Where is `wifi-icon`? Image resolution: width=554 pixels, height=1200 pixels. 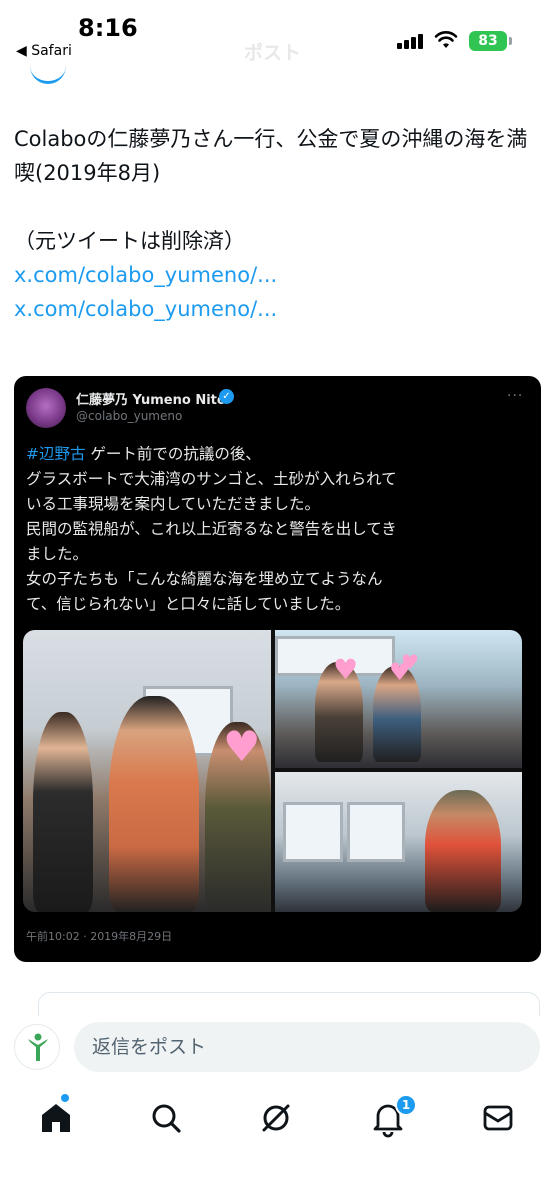
wifi-icon is located at coordinates (446, 39).